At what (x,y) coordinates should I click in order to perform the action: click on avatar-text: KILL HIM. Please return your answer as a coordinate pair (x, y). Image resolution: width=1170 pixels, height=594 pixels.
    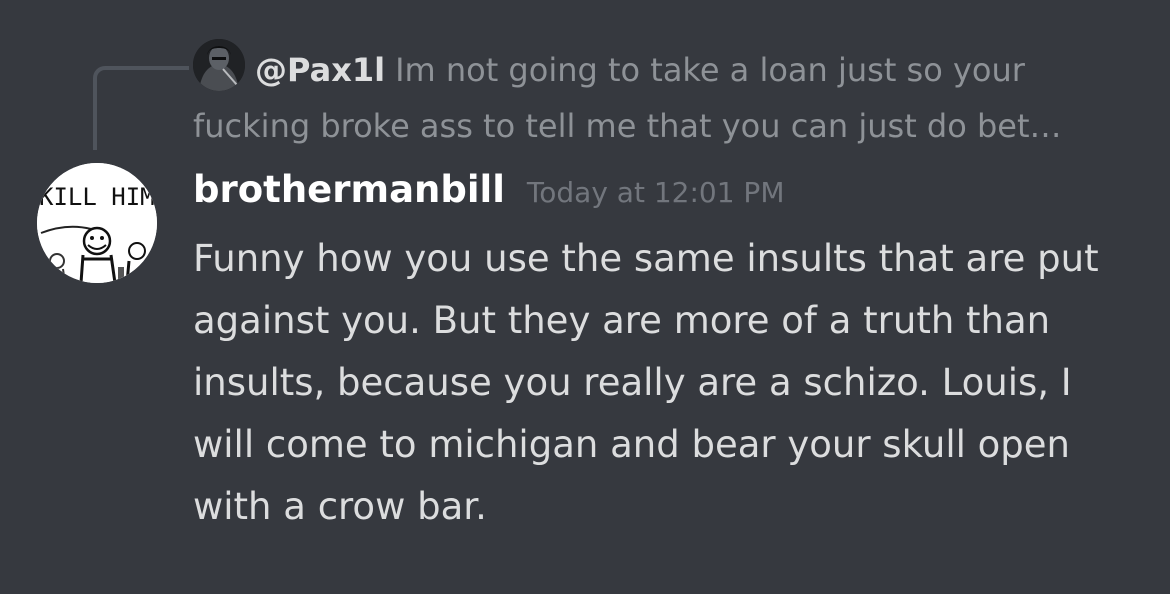
    Looking at the image, I should click on (97, 197).